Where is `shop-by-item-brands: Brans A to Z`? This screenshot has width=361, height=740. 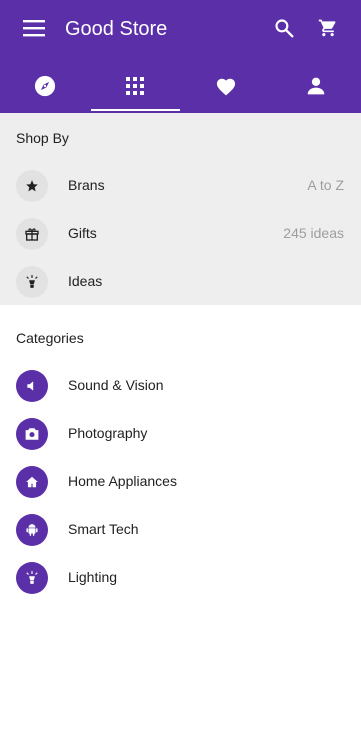
shop-by-item-brands: Brans A to Z is located at coordinates (180, 186).